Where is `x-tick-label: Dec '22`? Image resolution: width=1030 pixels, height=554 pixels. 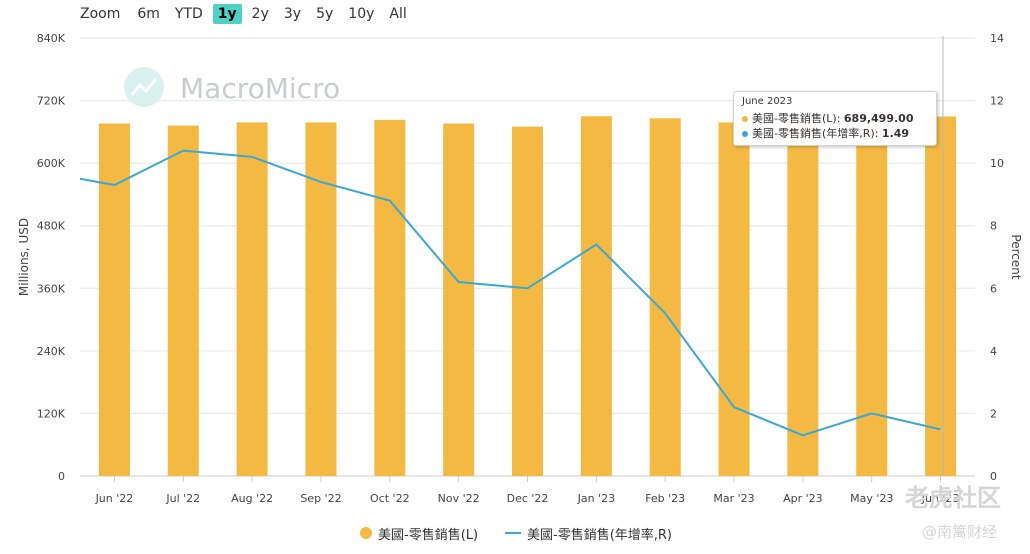 x-tick-label: Dec '22 is located at coordinates (528, 498).